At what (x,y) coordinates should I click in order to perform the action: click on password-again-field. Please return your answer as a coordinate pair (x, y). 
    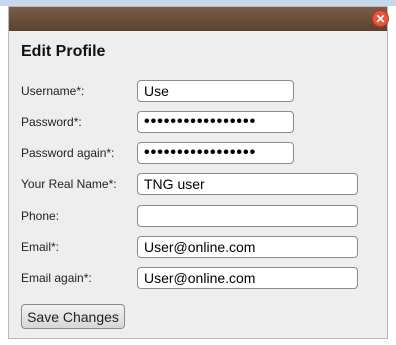
    Looking at the image, I should click on (215, 153).